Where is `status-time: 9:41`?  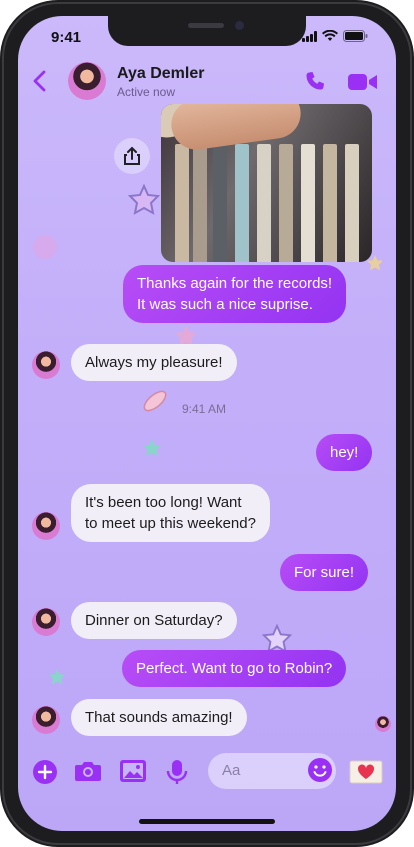
status-time: 9:41 is located at coordinates (66, 37).